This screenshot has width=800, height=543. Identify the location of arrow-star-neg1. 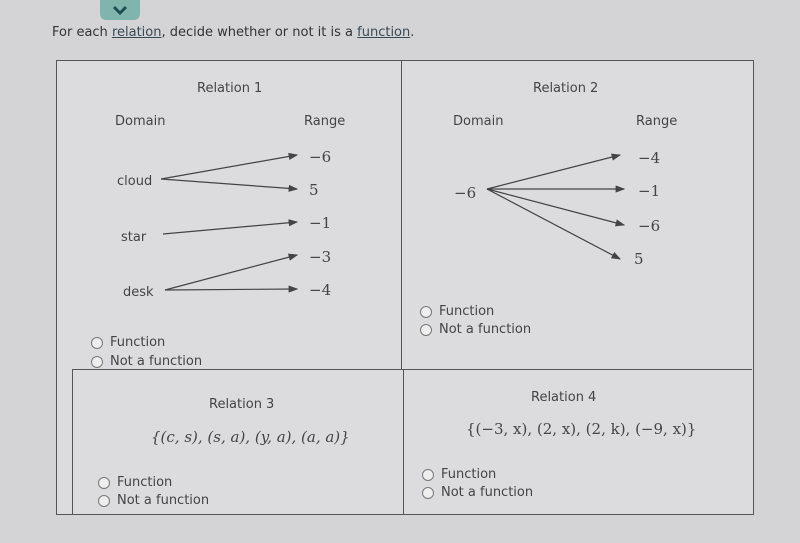
(230, 227).